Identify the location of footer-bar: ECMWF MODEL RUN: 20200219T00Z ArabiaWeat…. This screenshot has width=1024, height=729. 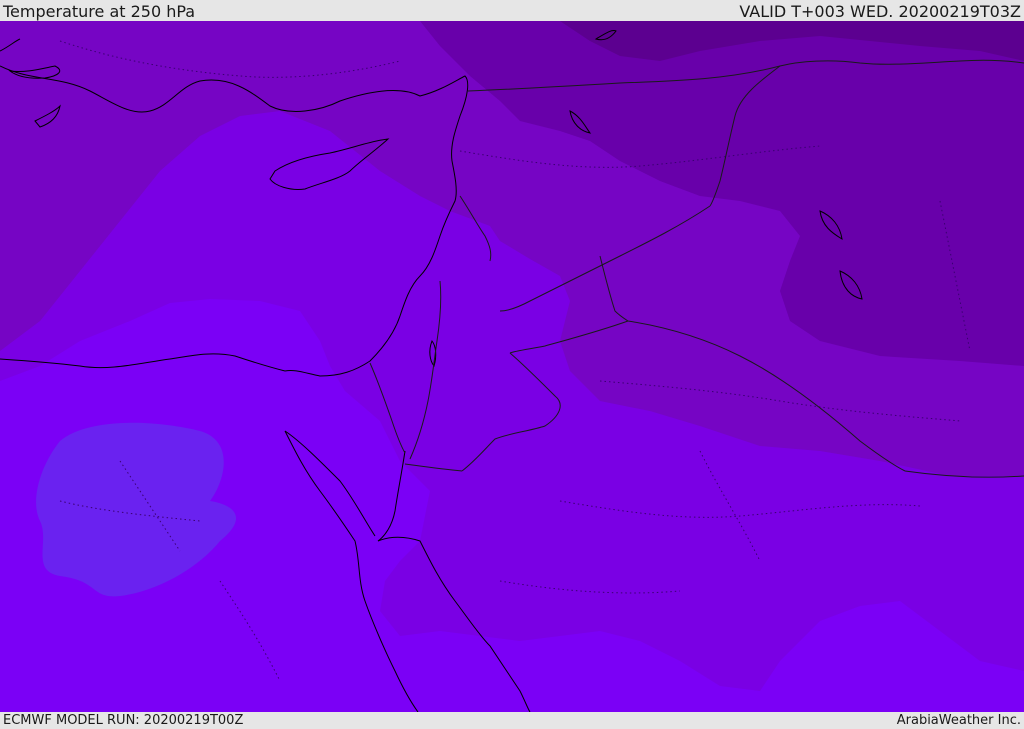
(512, 720).